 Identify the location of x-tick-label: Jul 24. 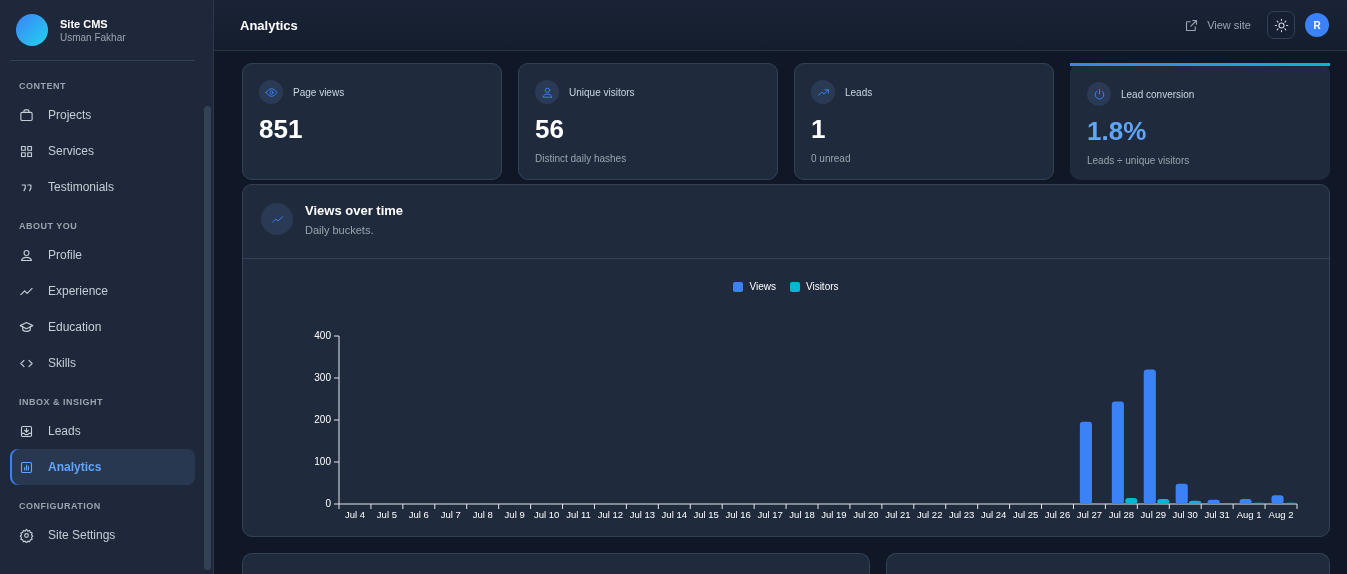
(993, 514).